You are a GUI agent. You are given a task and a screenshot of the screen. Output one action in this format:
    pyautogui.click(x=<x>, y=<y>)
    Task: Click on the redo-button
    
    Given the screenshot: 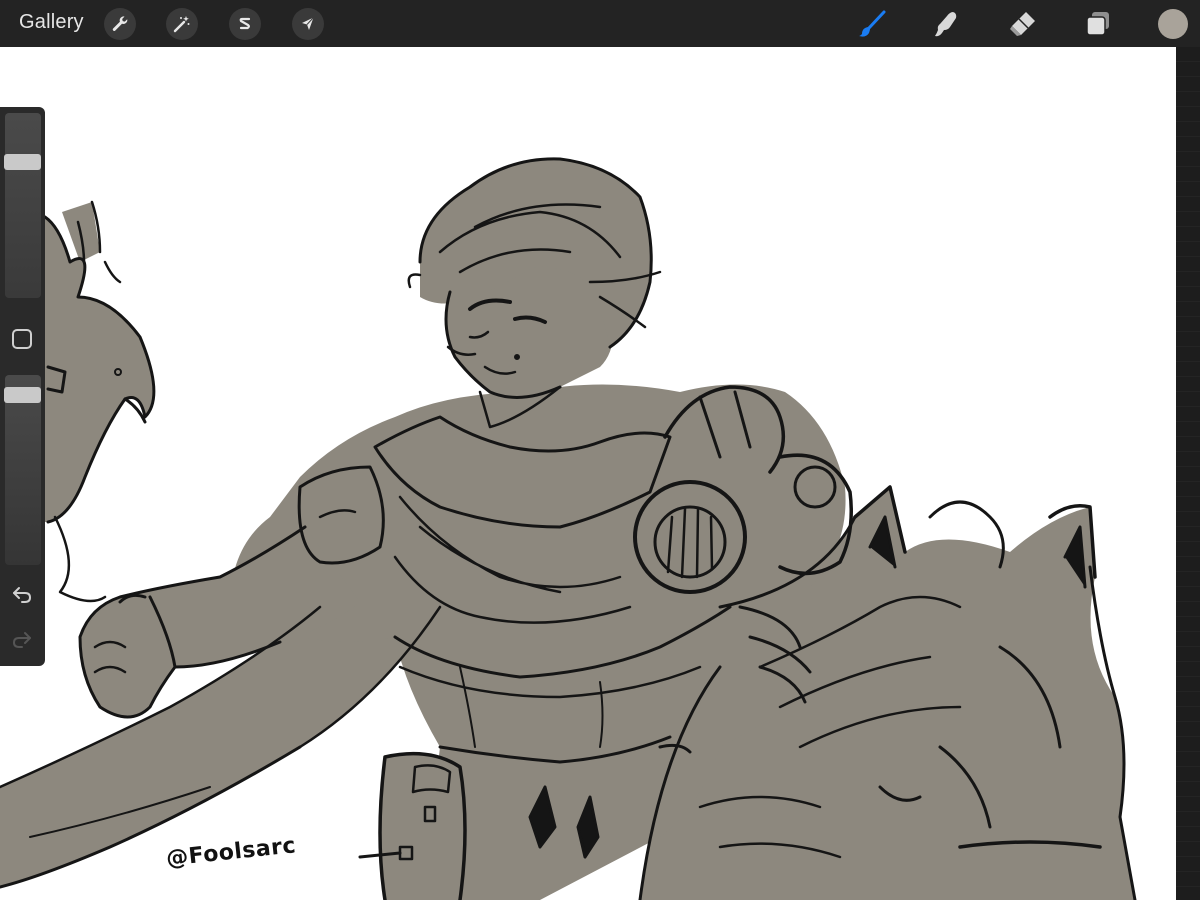 What is the action you would take?
    pyautogui.click(x=22, y=639)
    